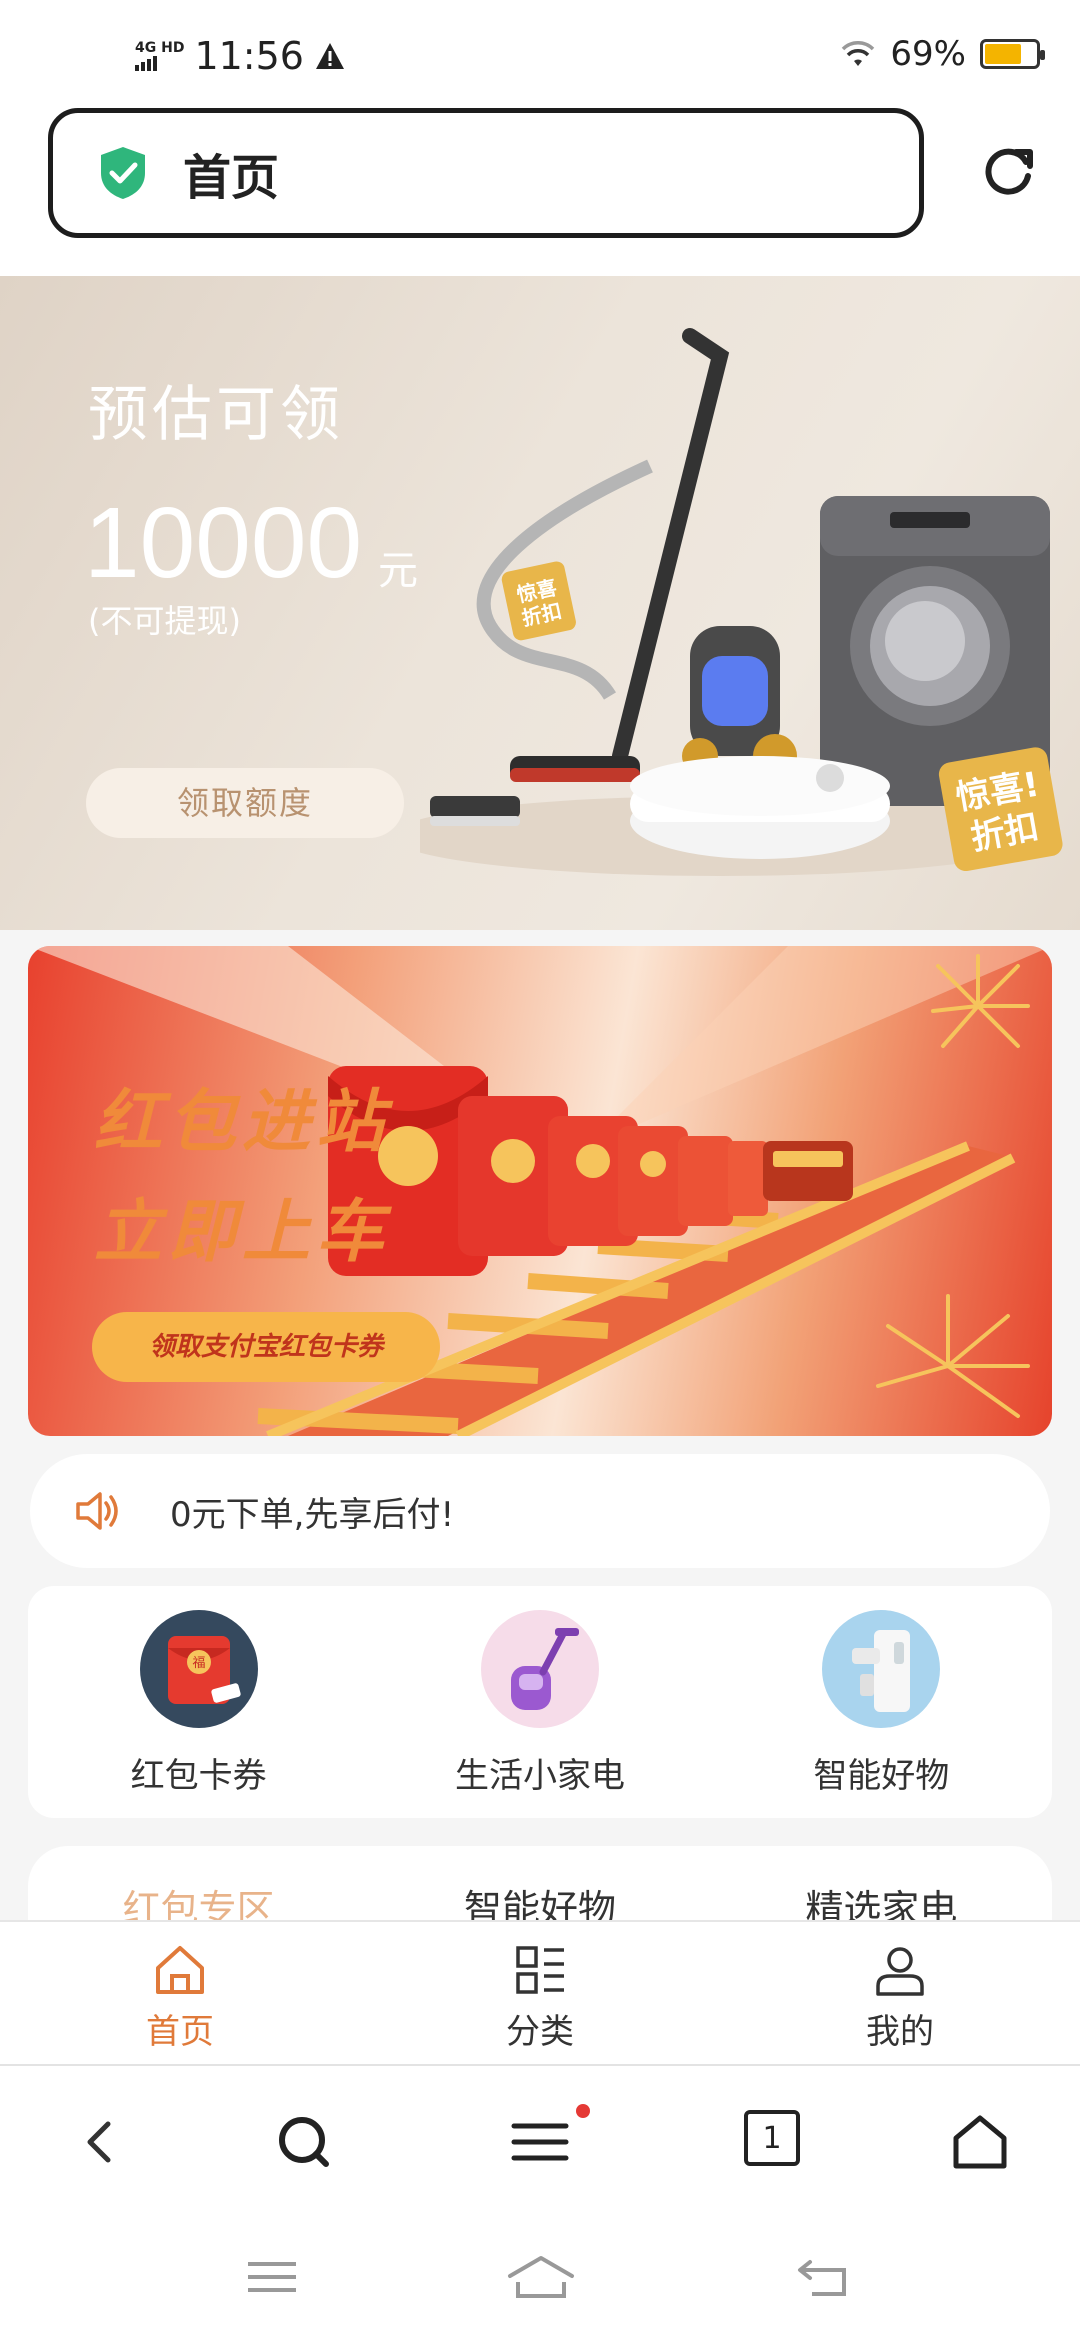 The image size is (1080, 2340). What do you see at coordinates (540, 2142) in the screenshot?
I see `menu-icon` at bounding box center [540, 2142].